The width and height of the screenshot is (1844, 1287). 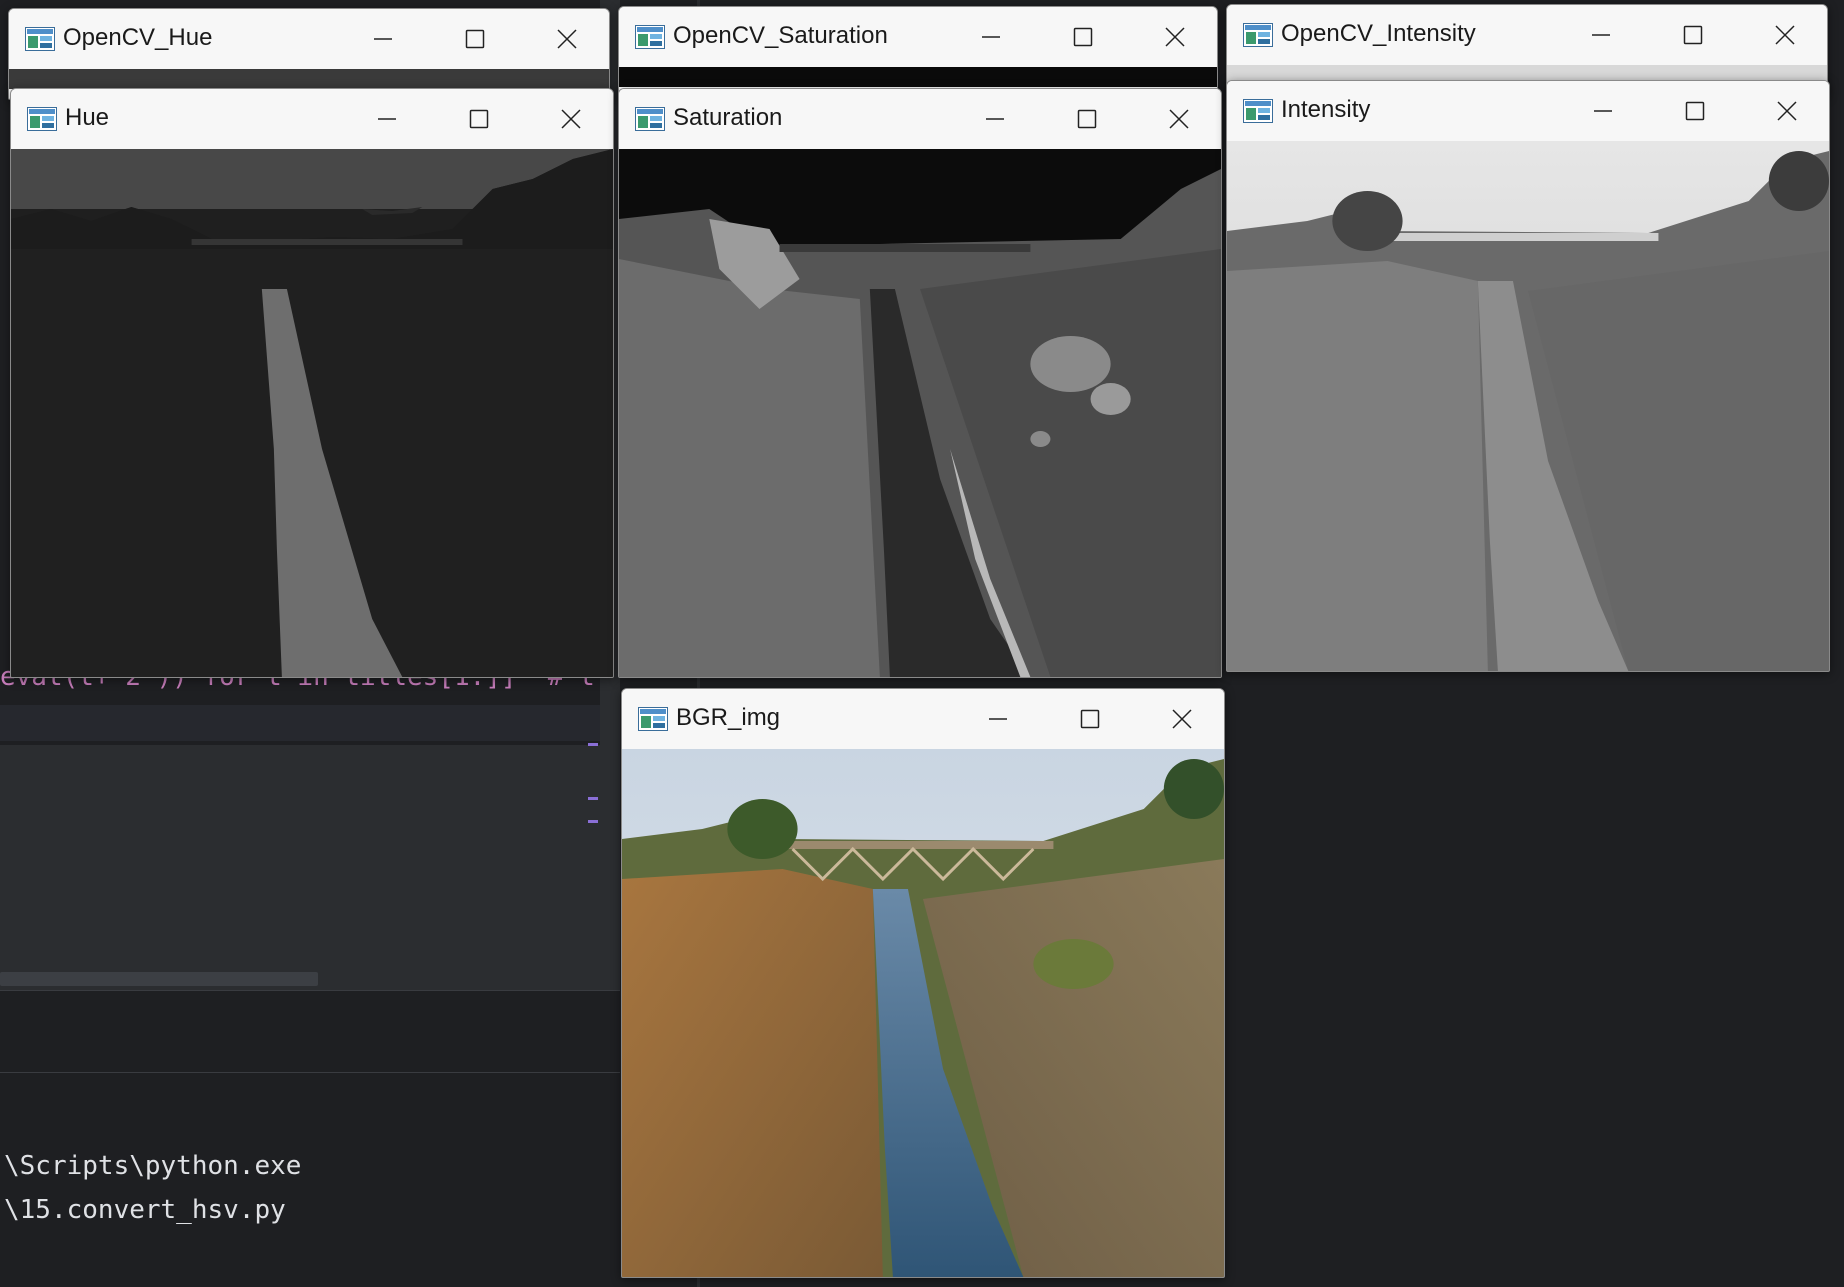 I want to click on window-opencv-saturation: OpenCV_Saturation, so click(x=918, y=53).